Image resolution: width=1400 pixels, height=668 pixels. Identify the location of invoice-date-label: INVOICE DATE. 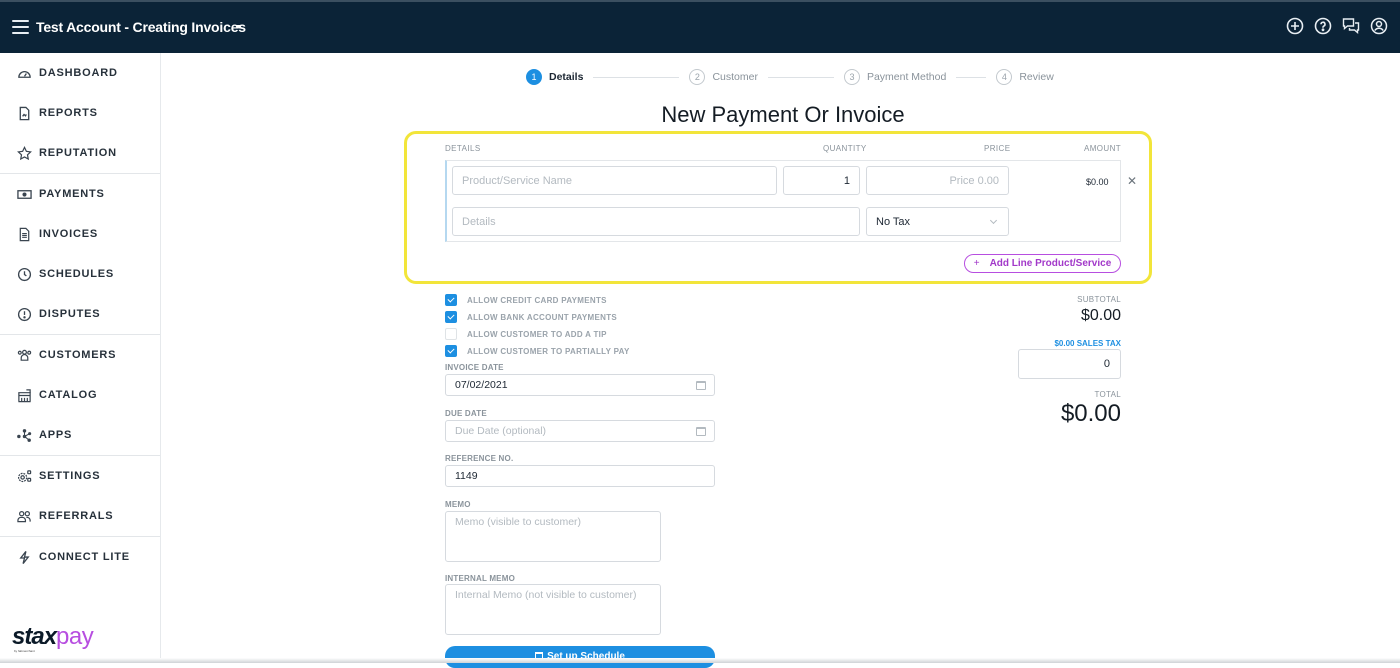
(474, 367).